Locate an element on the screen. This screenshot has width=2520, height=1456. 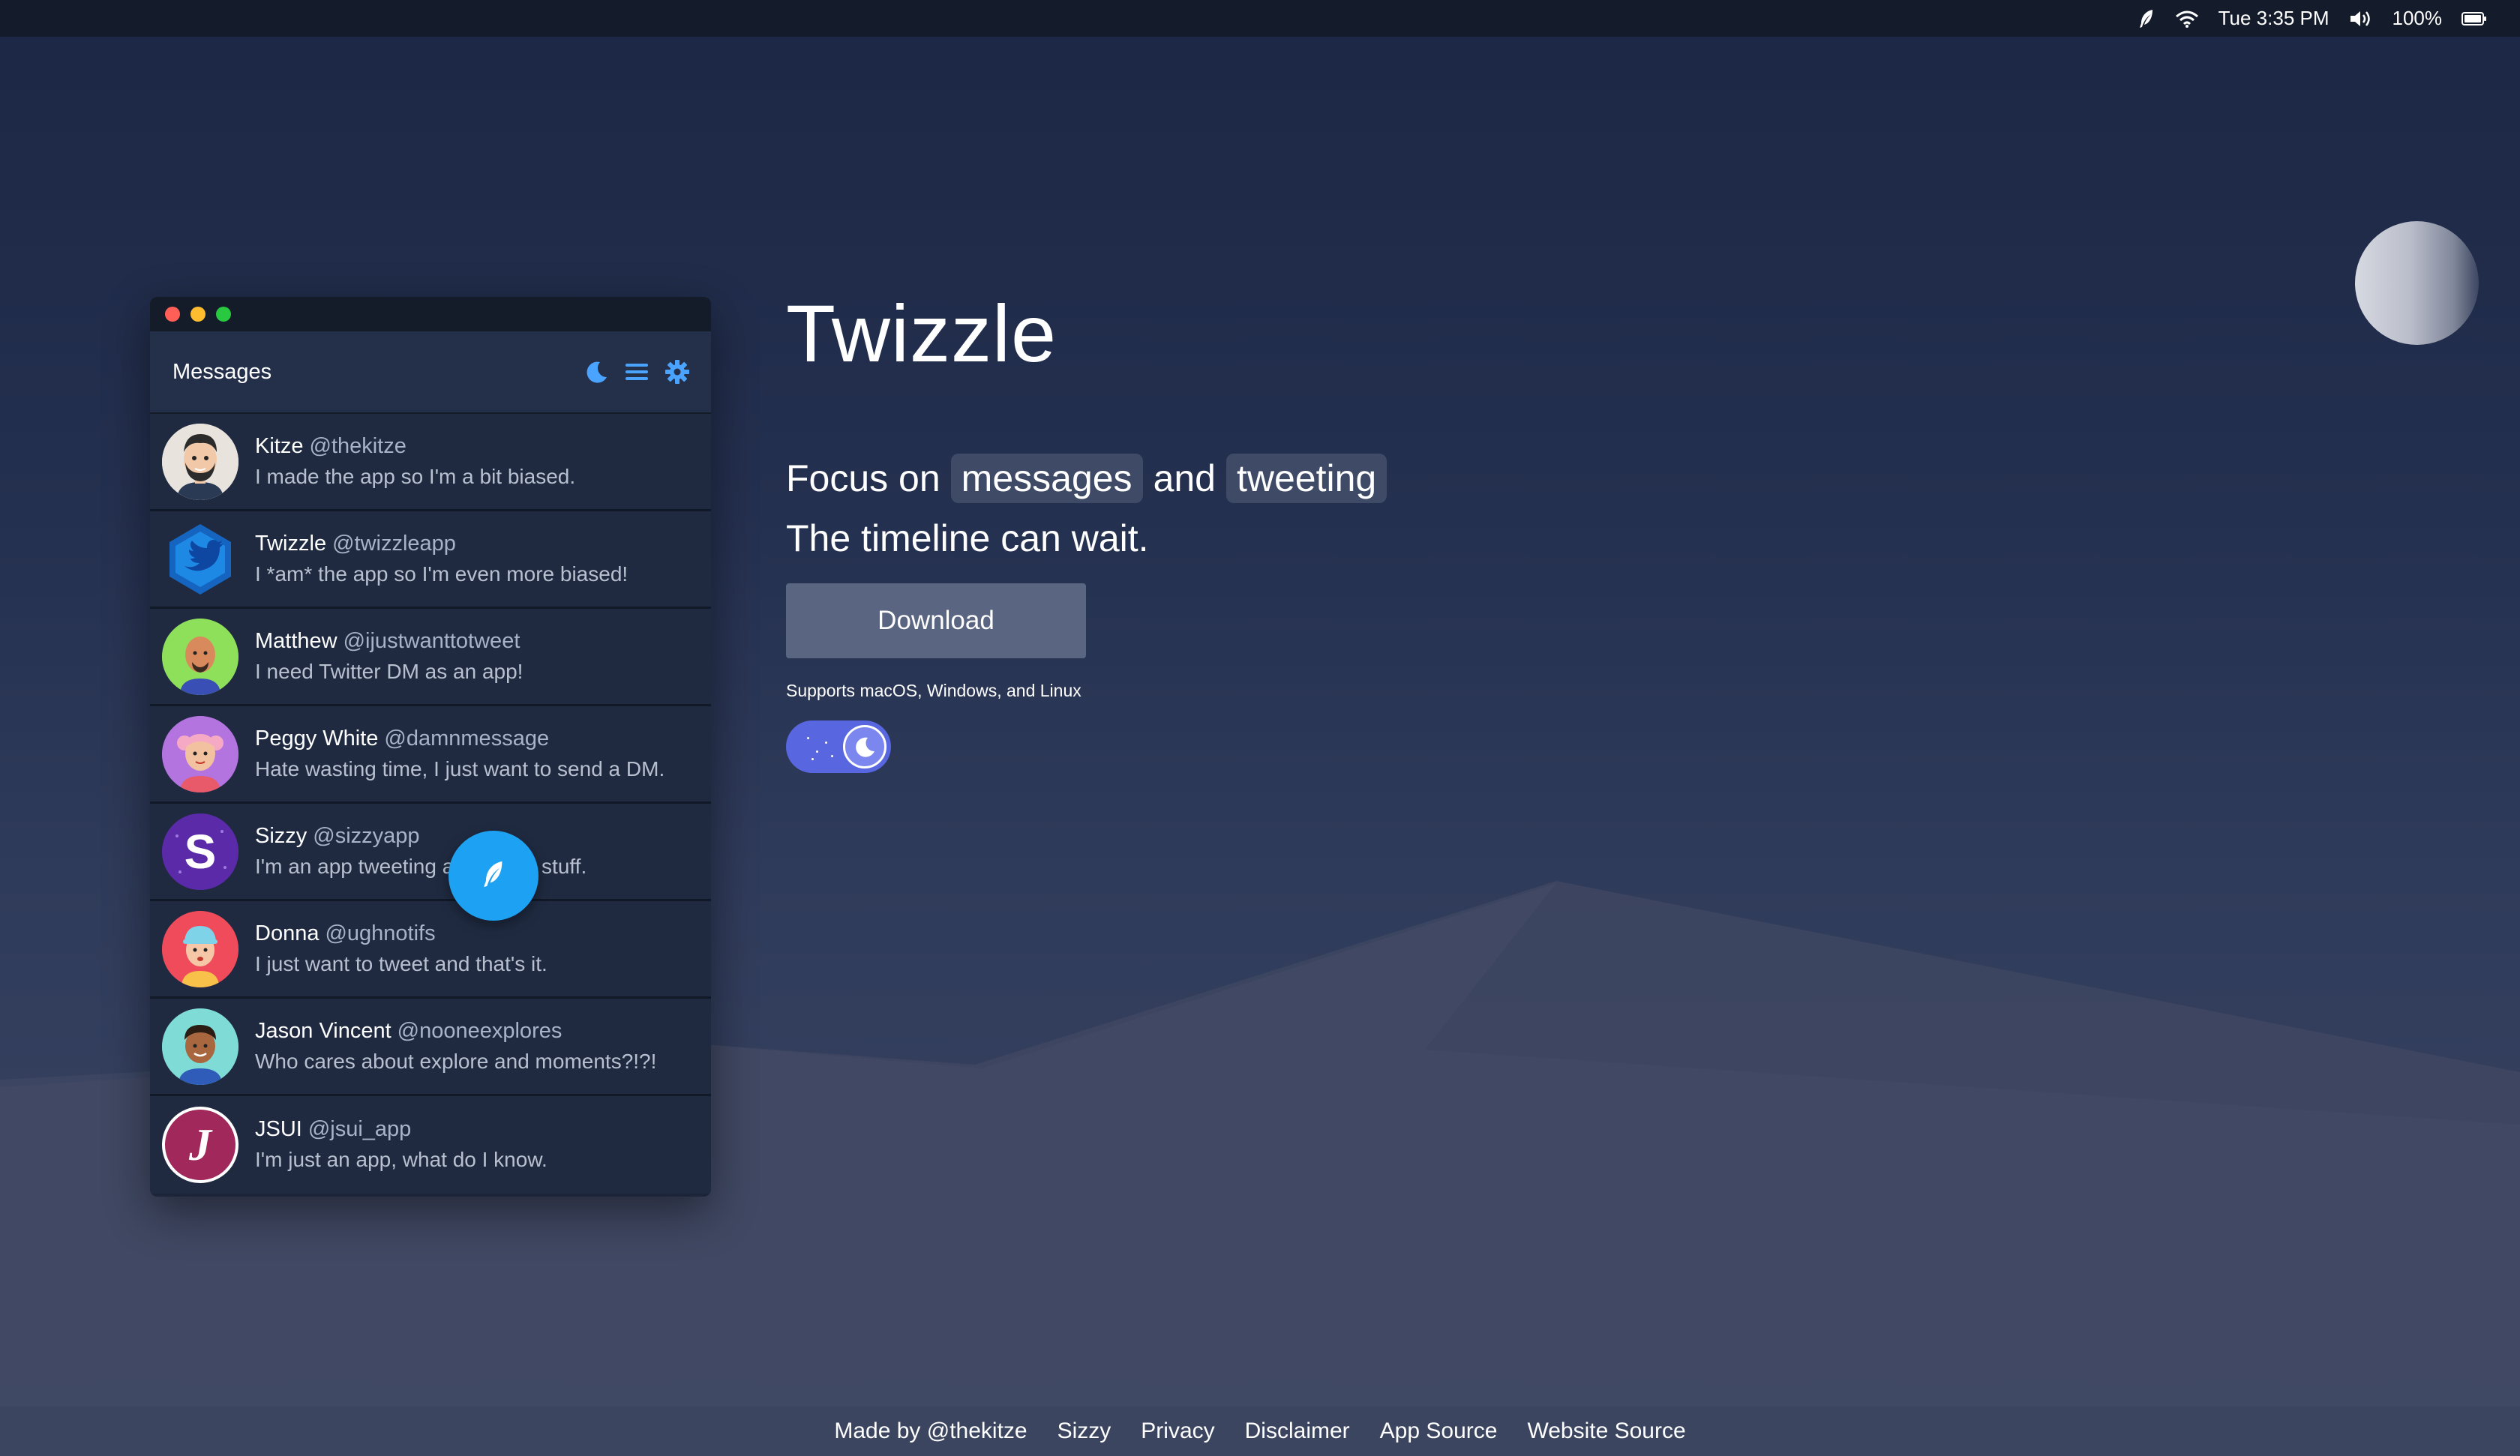
contact-name: Twizzle is located at coordinates (291, 543).